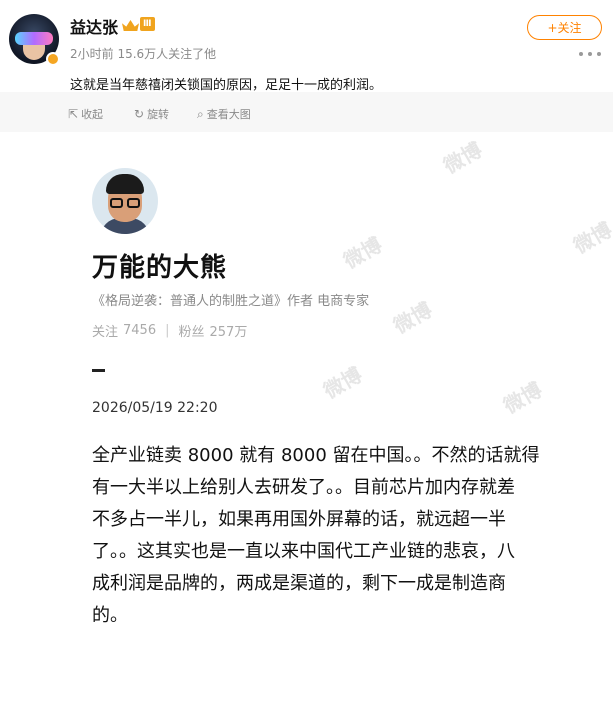 The image size is (613, 709). Describe the element at coordinates (110, 615) in the screenshot. I see `body-line: 的。` at that location.